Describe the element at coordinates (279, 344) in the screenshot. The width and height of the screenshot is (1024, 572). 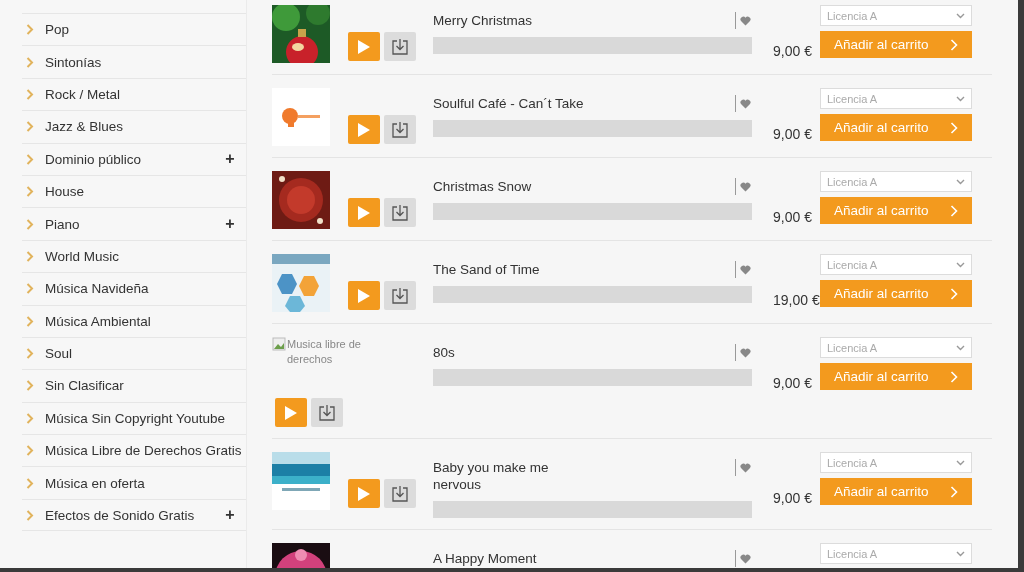
I see `broken-image-icon` at that location.